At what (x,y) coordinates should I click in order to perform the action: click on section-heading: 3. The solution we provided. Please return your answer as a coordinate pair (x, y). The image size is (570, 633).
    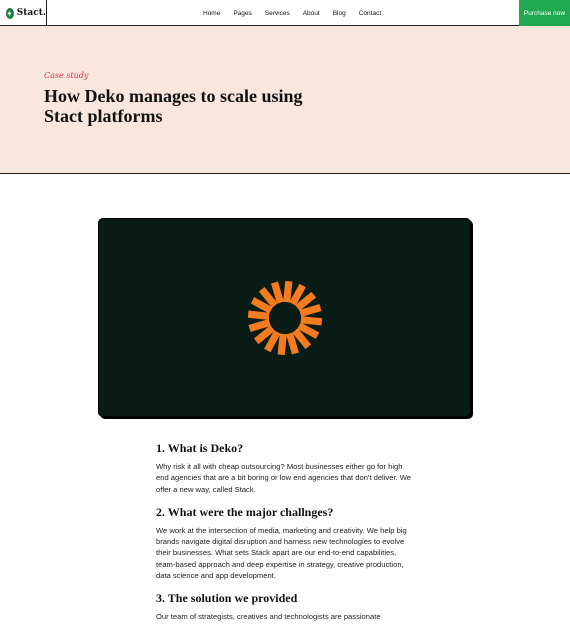
    Looking at the image, I should click on (227, 598).